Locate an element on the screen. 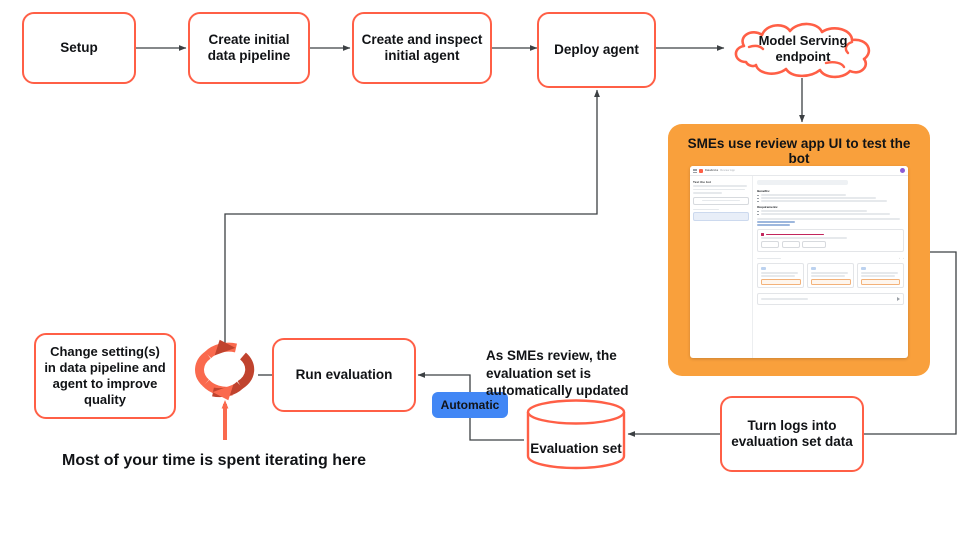 This screenshot has width=960, height=540. review-app-source-cards is located at coordinates (830, 276).